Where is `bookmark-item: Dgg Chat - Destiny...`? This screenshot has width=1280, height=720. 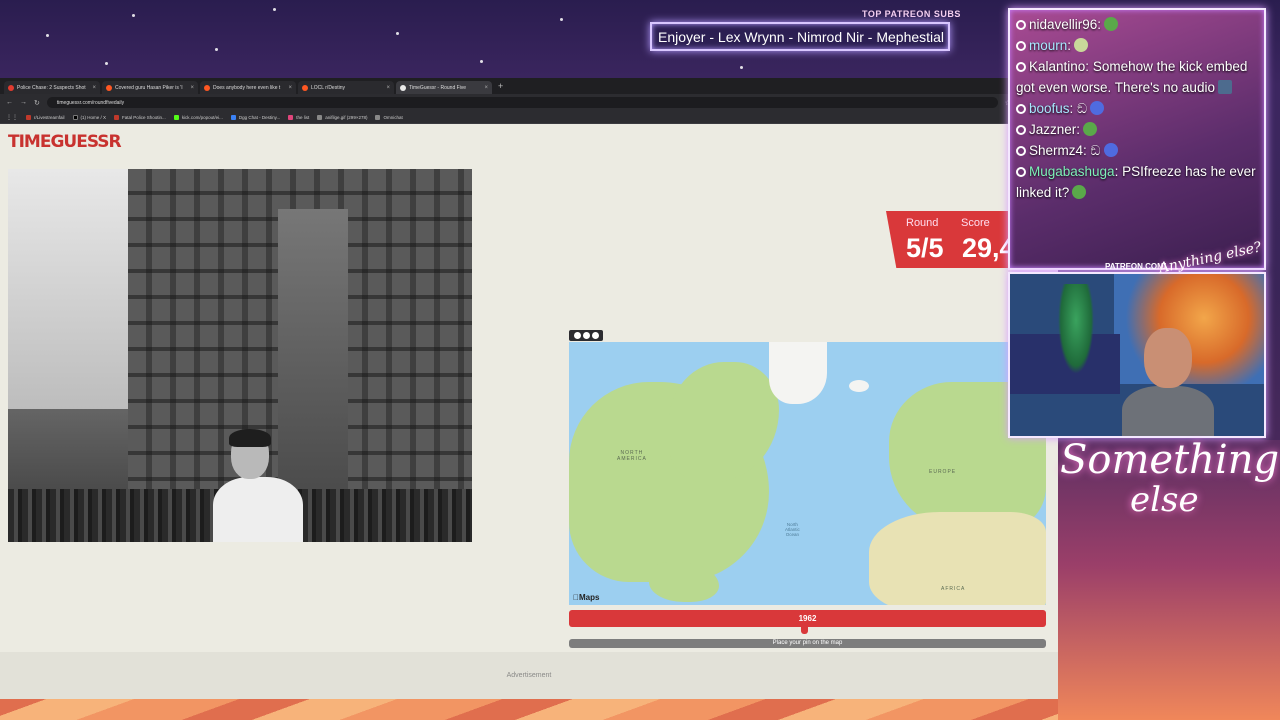
bookmark-item: Dgg Chat - Destiny... is located at coordinates (255, 117).